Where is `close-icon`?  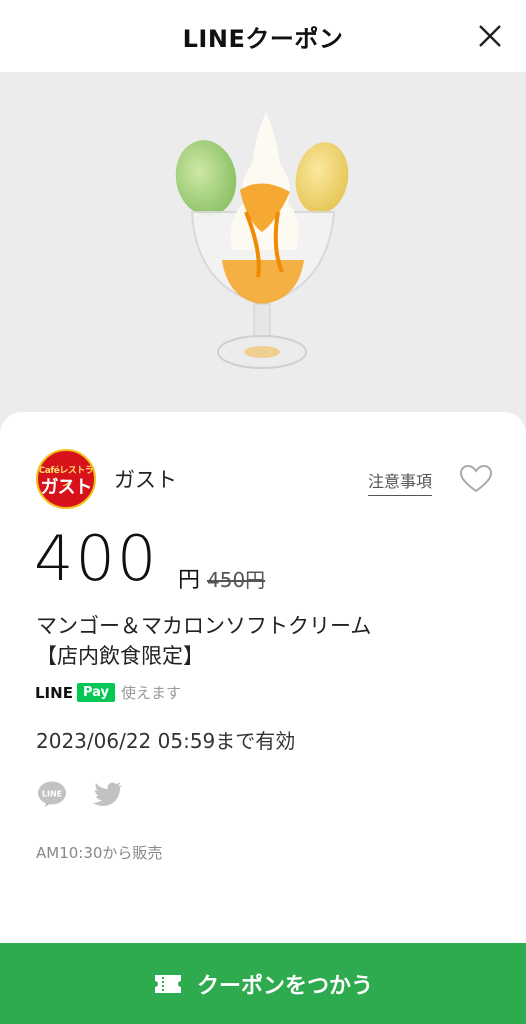 close-icon is located at coordinates (490, 36).